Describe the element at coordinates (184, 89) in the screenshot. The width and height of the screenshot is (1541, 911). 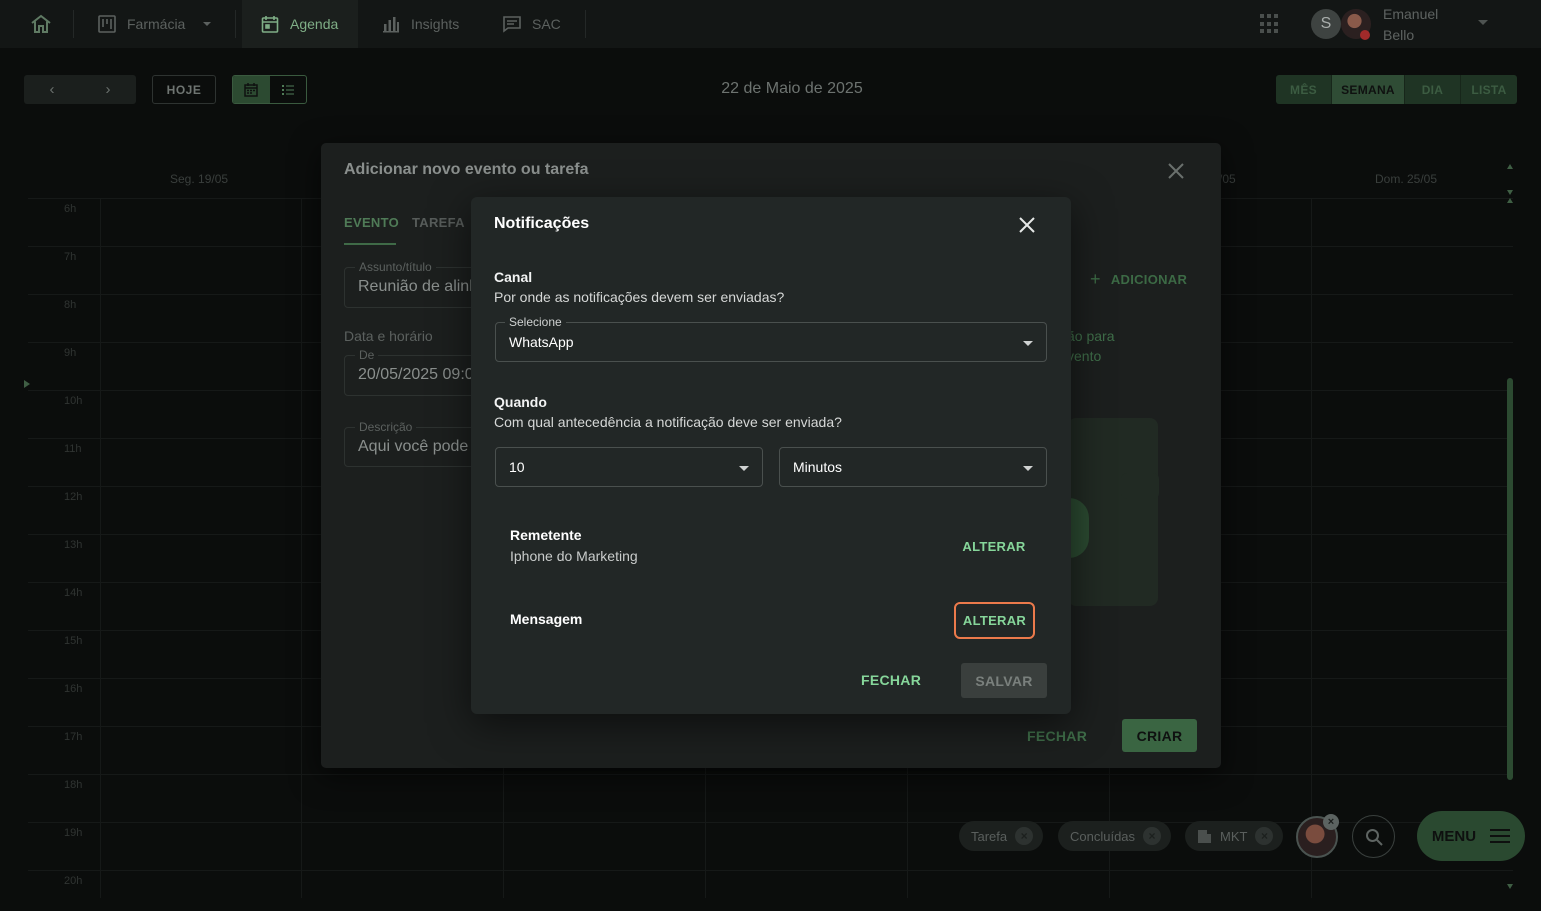
I see `today-button: HOJE` at that location.